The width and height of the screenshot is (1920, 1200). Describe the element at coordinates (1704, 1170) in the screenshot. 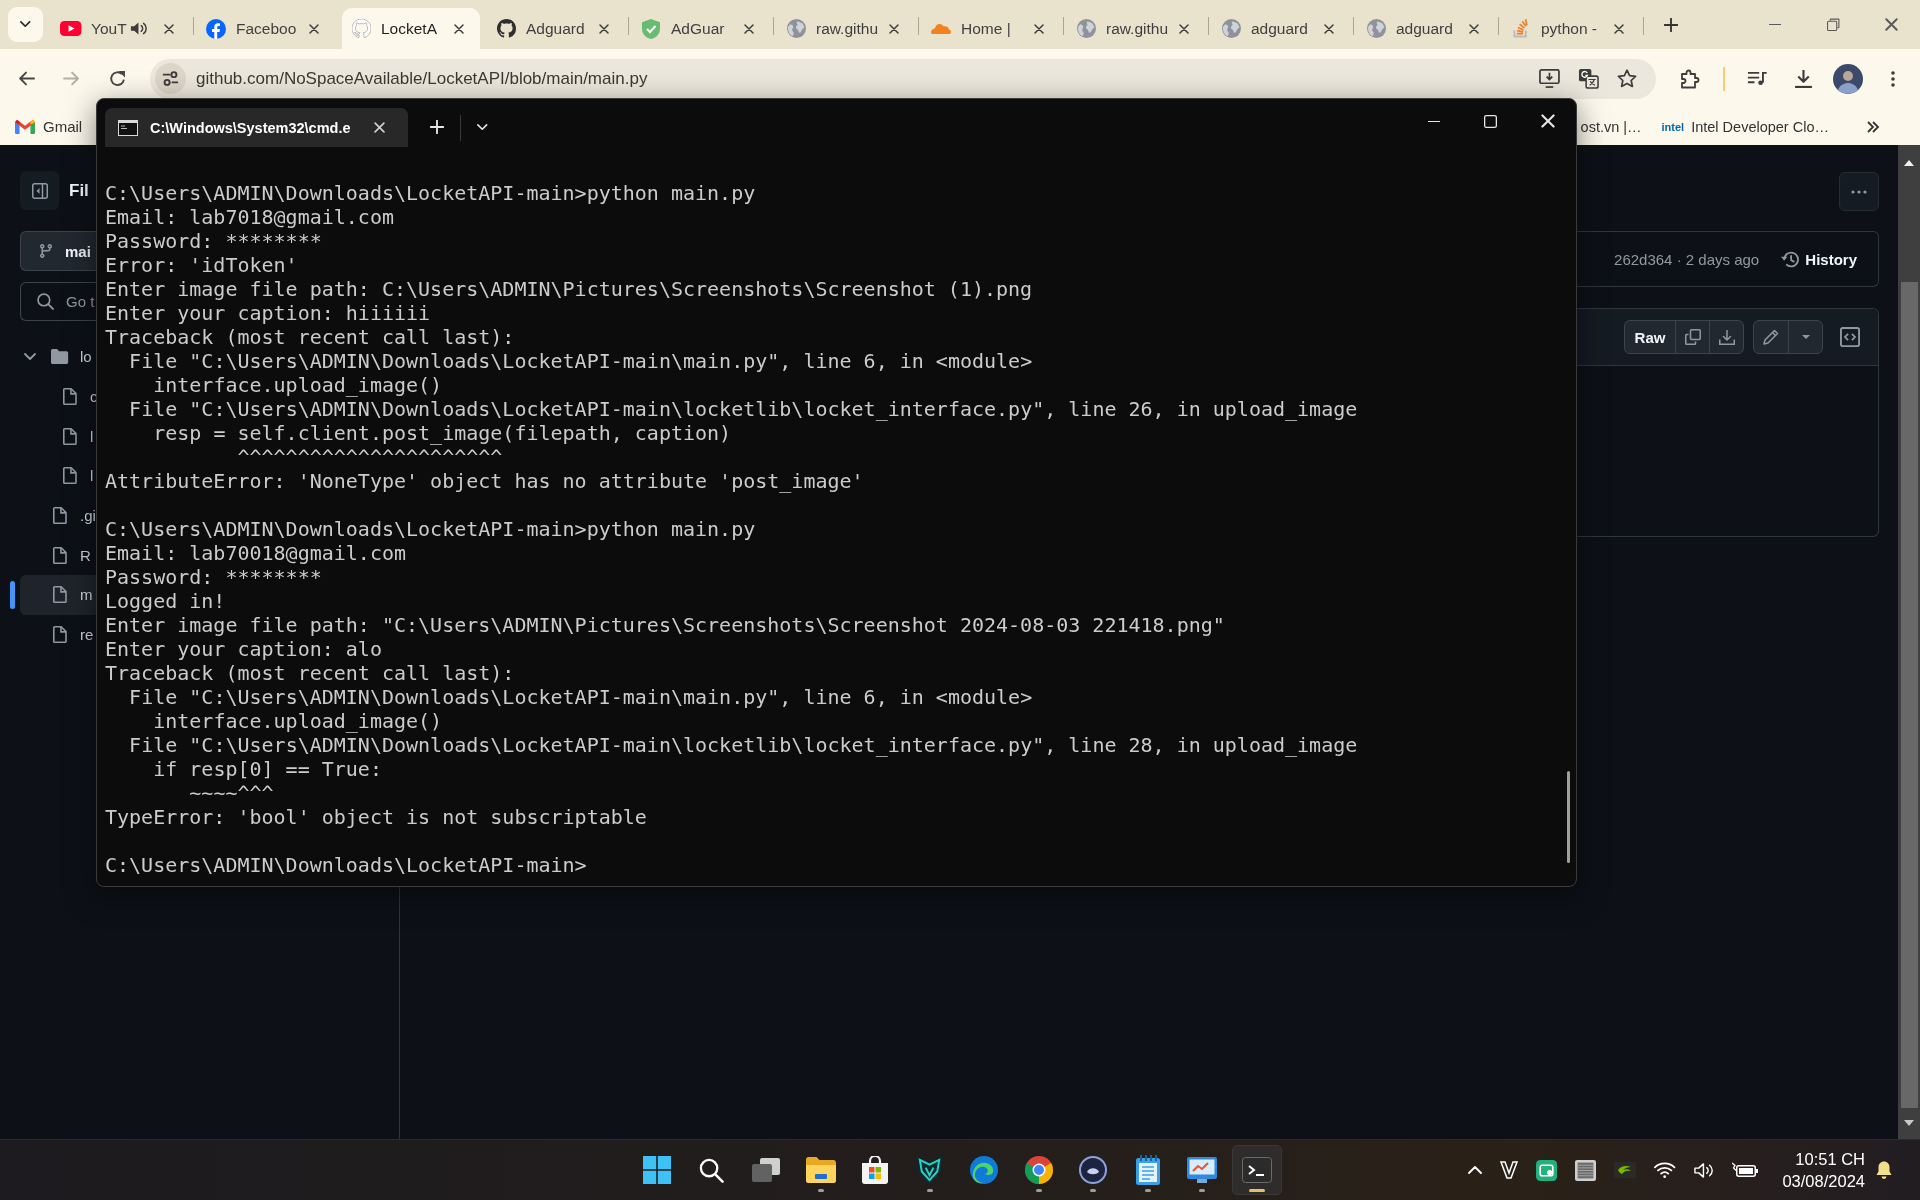

I see `volume-icon` at that location.